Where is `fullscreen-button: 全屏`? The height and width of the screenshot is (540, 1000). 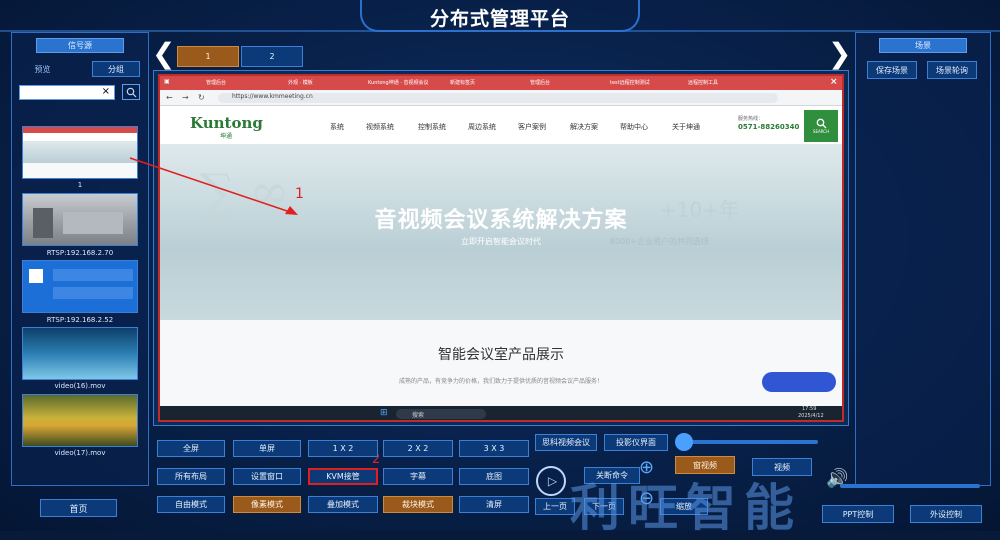
fullscreen-button: 全屏 is located at coordinates (191, 448).